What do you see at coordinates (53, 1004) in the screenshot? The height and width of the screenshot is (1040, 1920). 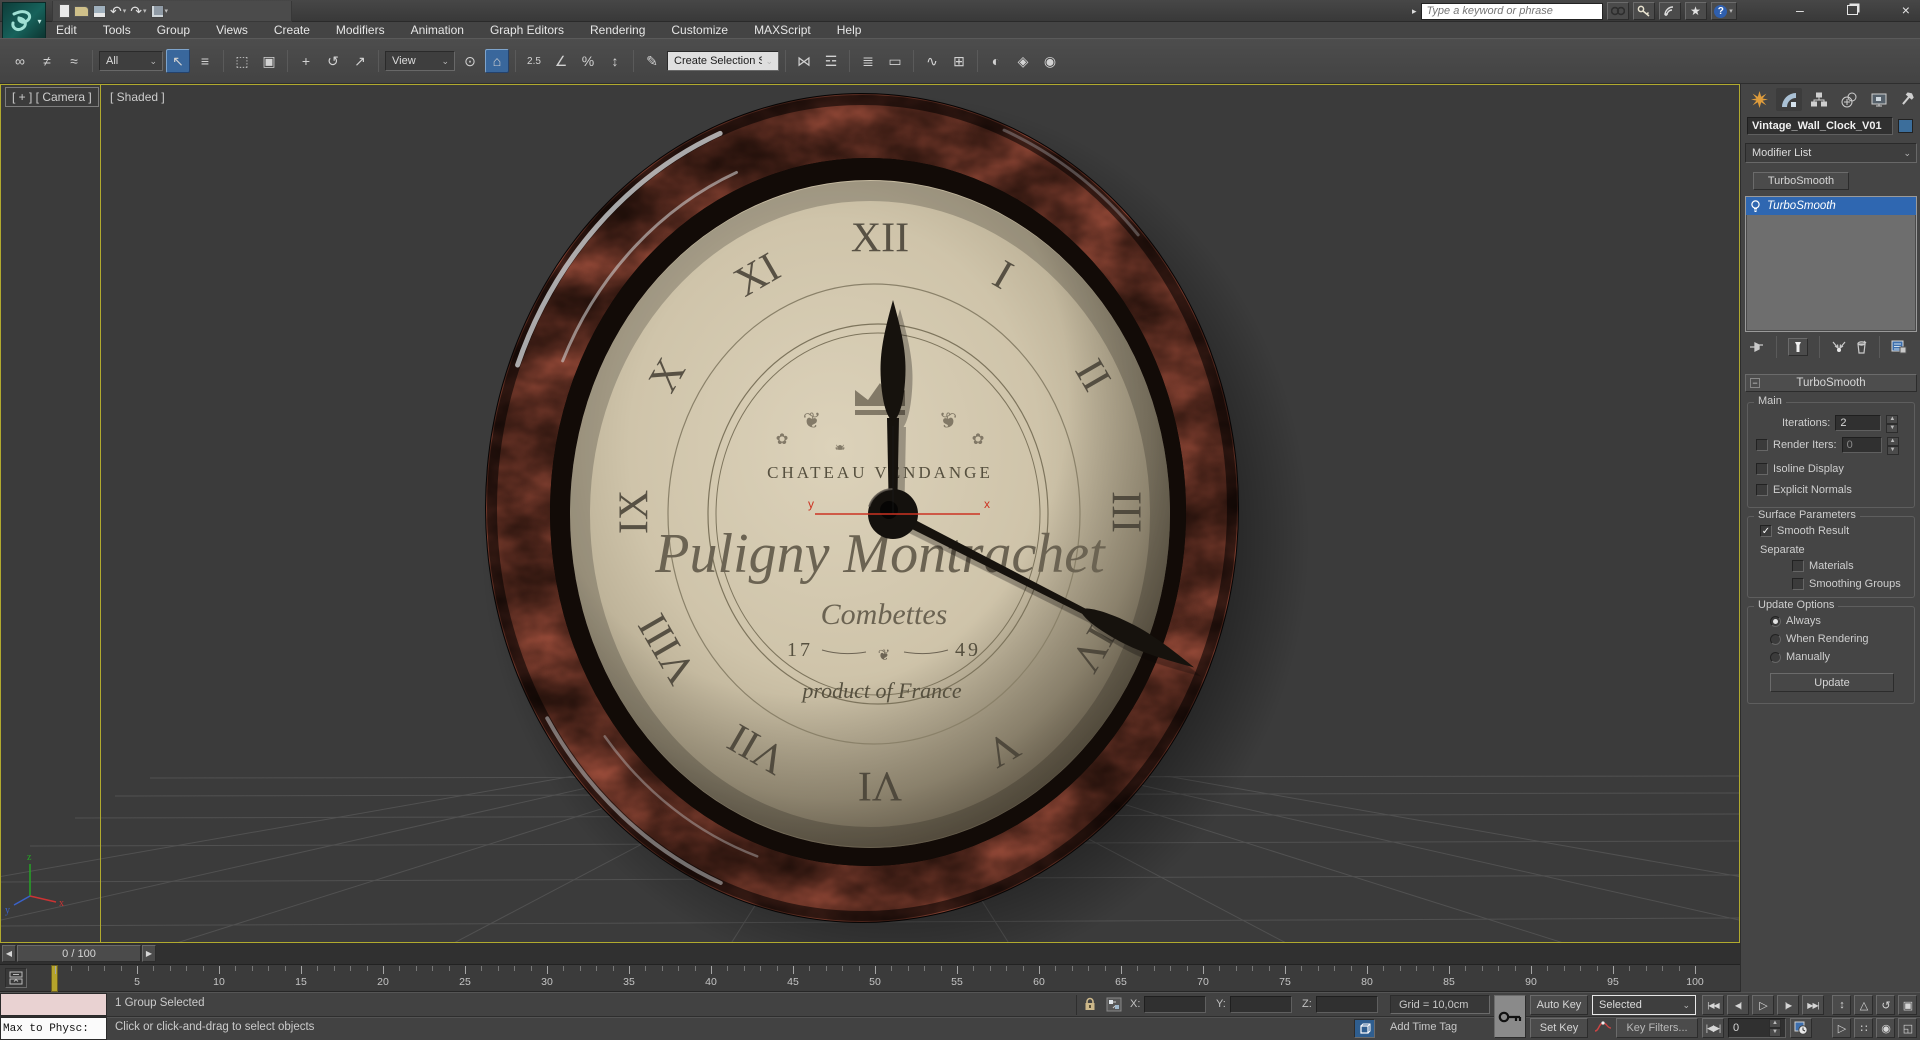 I see `maxscript-listener-pink` at bounding box center [53, 1004].